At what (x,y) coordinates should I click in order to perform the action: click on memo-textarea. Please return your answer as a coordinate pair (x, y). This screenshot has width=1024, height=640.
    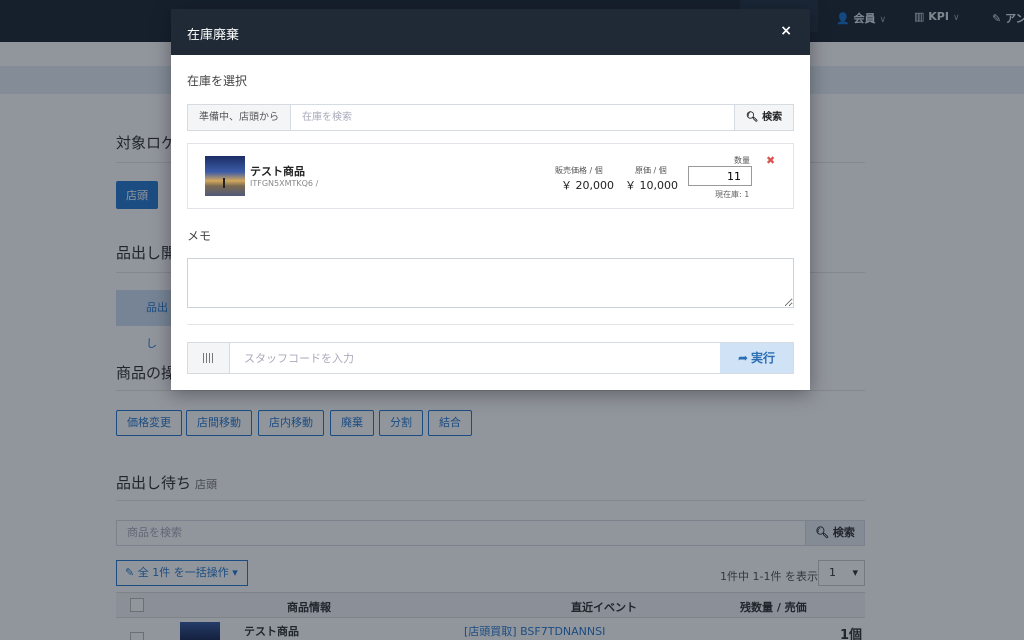
    Looking at the image, I should click on (490, 283).